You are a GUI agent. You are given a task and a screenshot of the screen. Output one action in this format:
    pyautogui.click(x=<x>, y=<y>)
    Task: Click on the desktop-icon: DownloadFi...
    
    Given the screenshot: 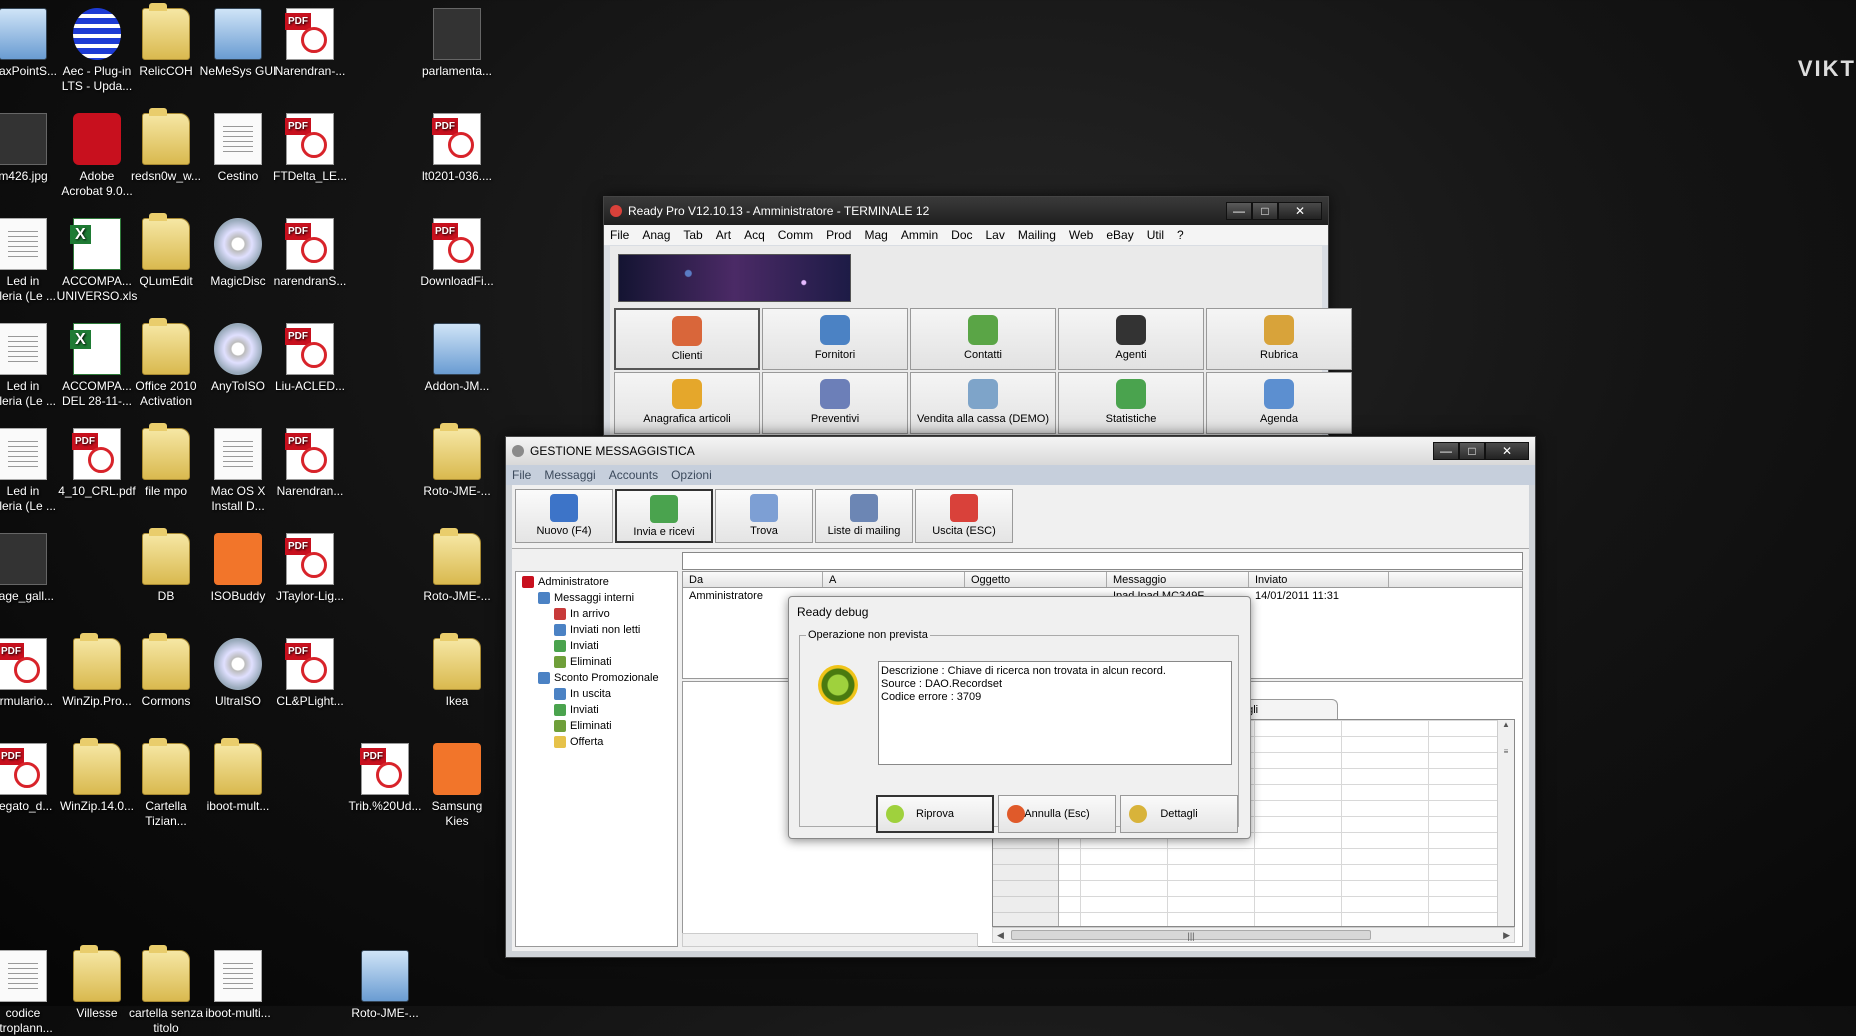 What is the action you would take?
    pyautogui.click(x=457, y=253)
    